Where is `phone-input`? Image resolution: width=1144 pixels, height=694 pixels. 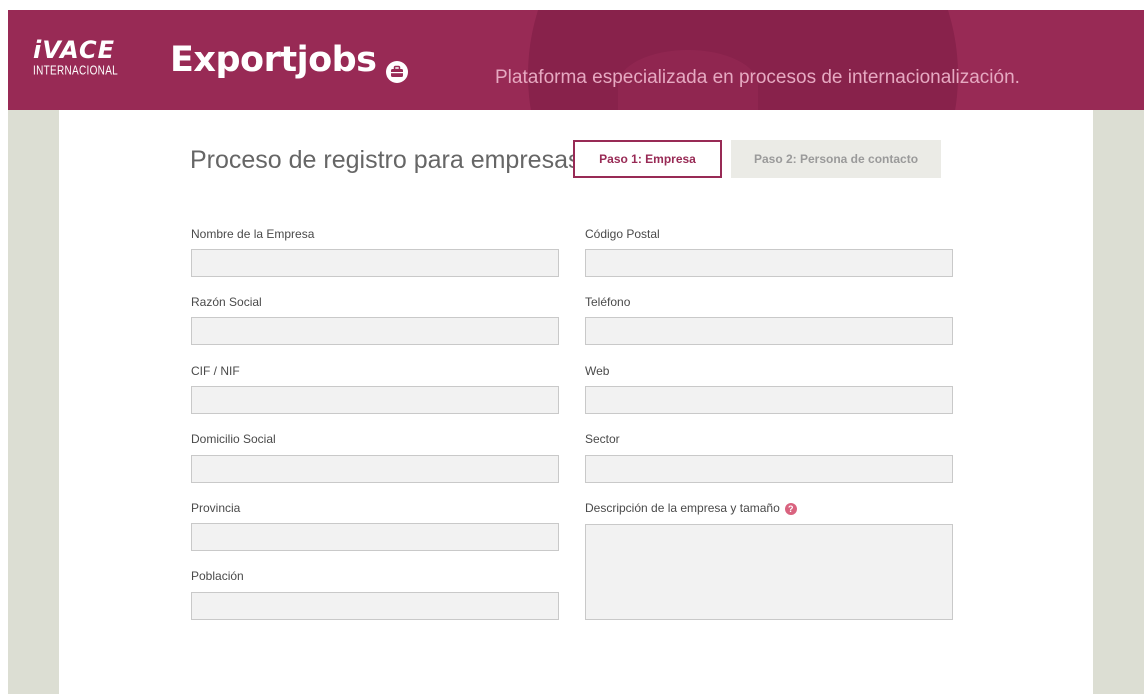 phone-input is located at coordinates (769, 331).